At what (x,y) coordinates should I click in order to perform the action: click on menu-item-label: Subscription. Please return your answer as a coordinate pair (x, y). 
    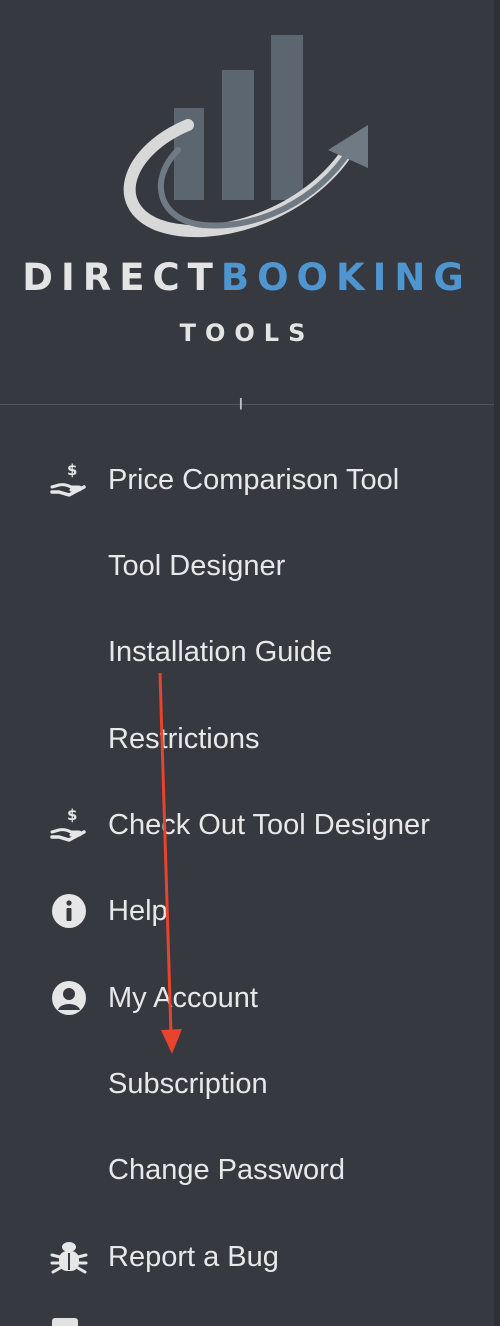
    Looking at the image, I should click on (188, 1084).